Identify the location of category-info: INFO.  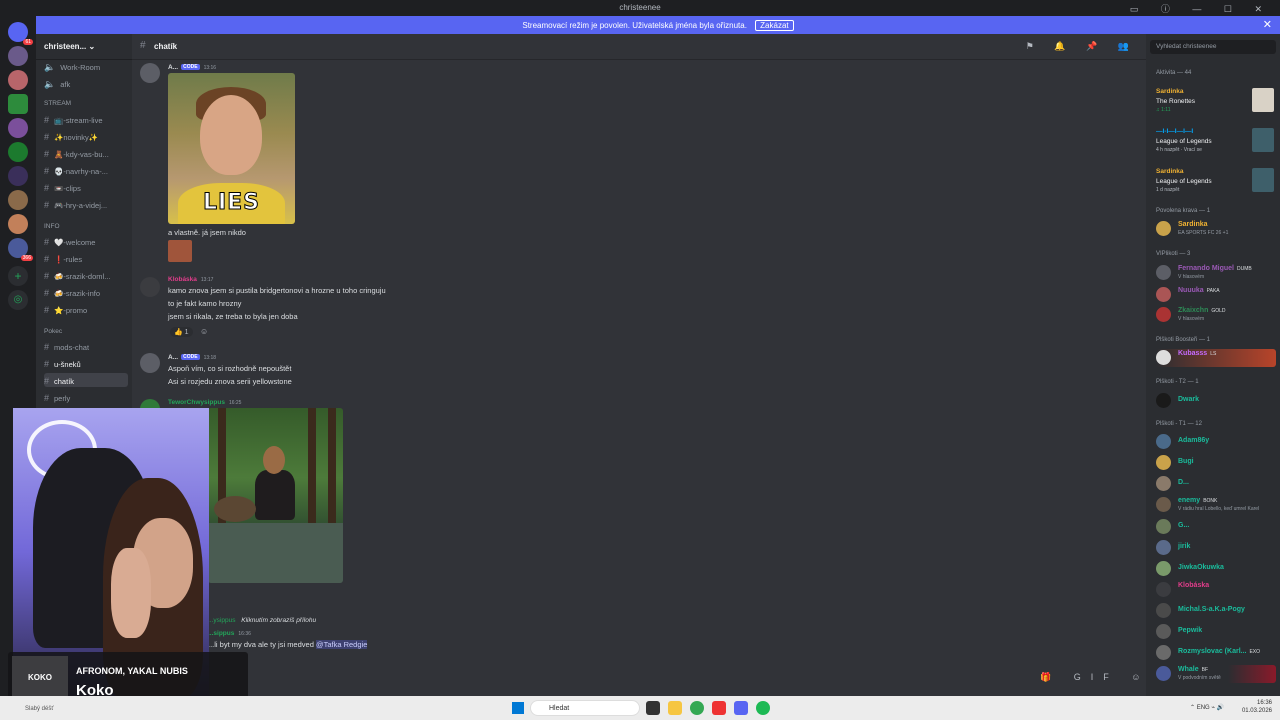
(52, 226).